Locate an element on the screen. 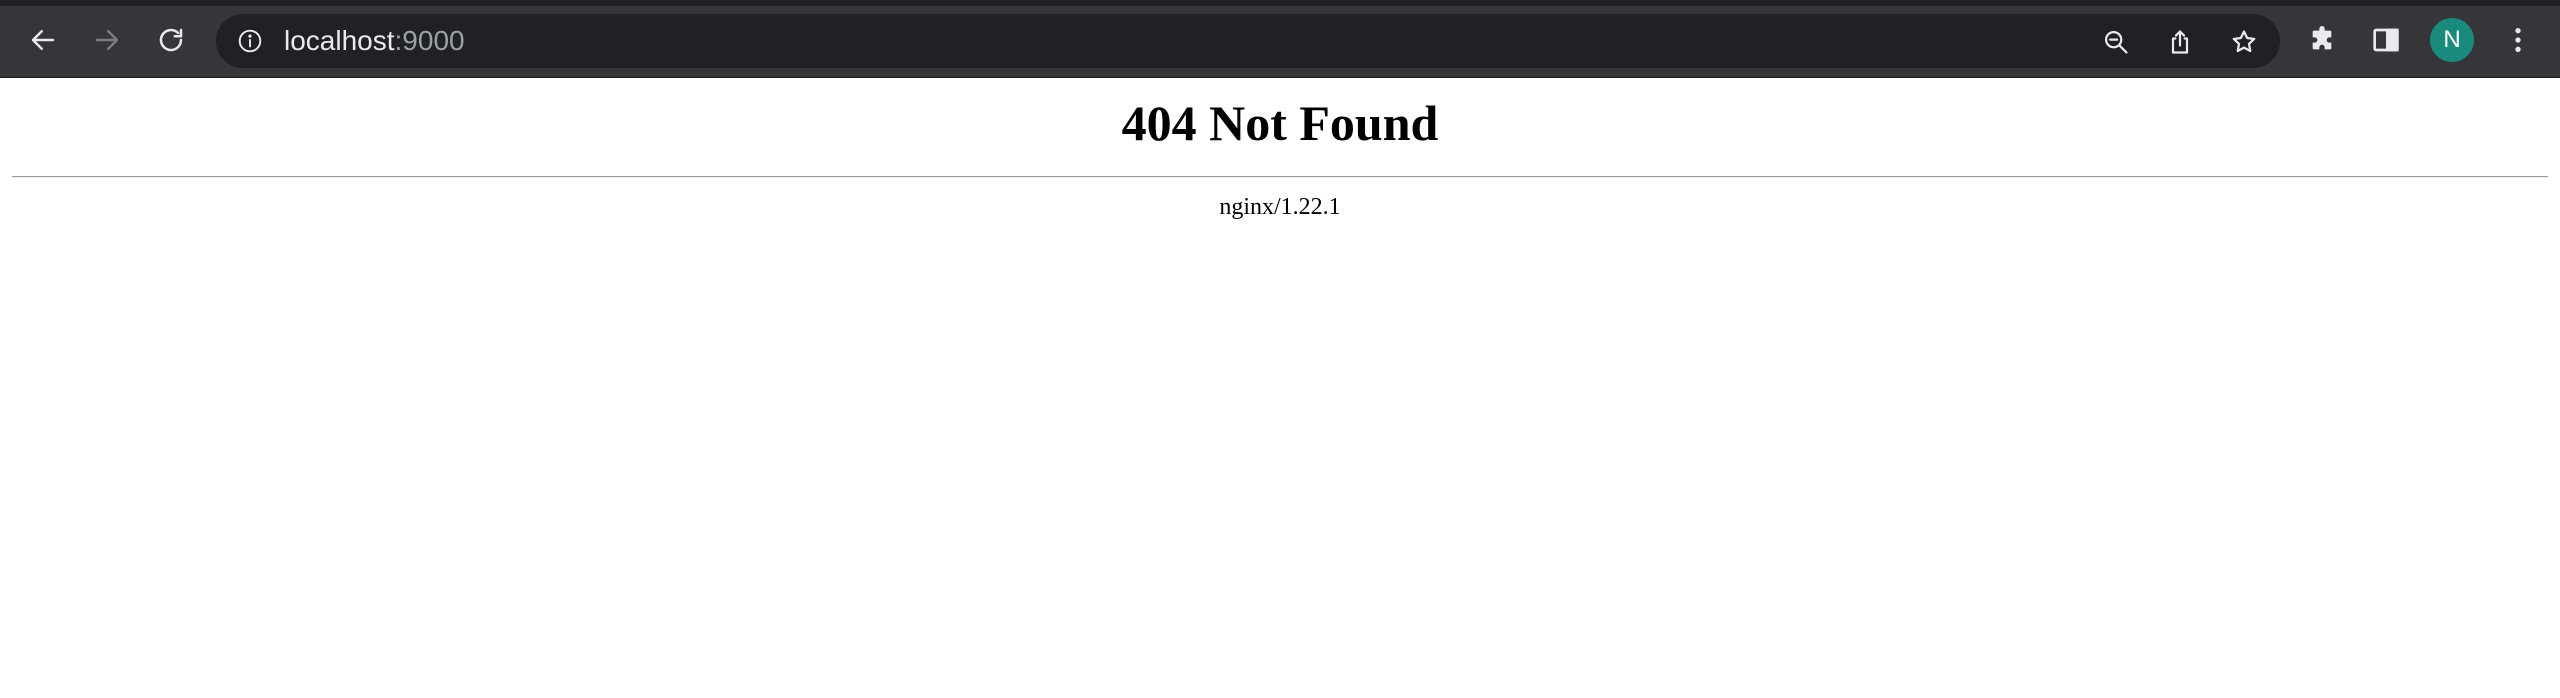 The width and height of the screenshot is (2560, 698). profile-avatar: N is located at coordinates (2452, 40).